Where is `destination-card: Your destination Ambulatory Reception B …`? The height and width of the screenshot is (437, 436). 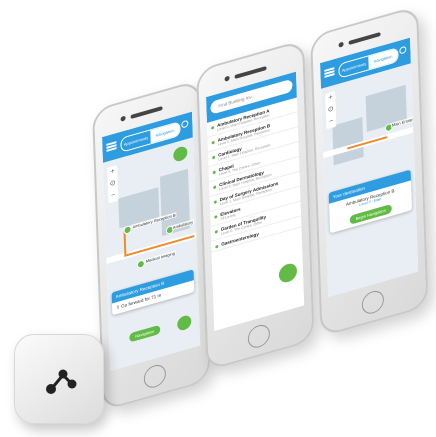 destination-card: Your destination Ambulatory Reception B … is located at coordinates (370, 201).